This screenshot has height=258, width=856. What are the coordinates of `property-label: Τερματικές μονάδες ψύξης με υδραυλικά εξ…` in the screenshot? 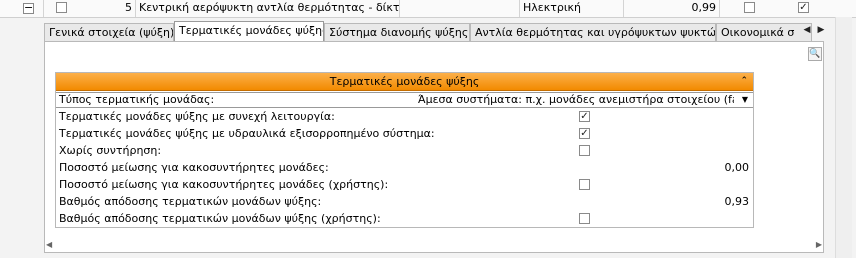 It's located at (247, 133).